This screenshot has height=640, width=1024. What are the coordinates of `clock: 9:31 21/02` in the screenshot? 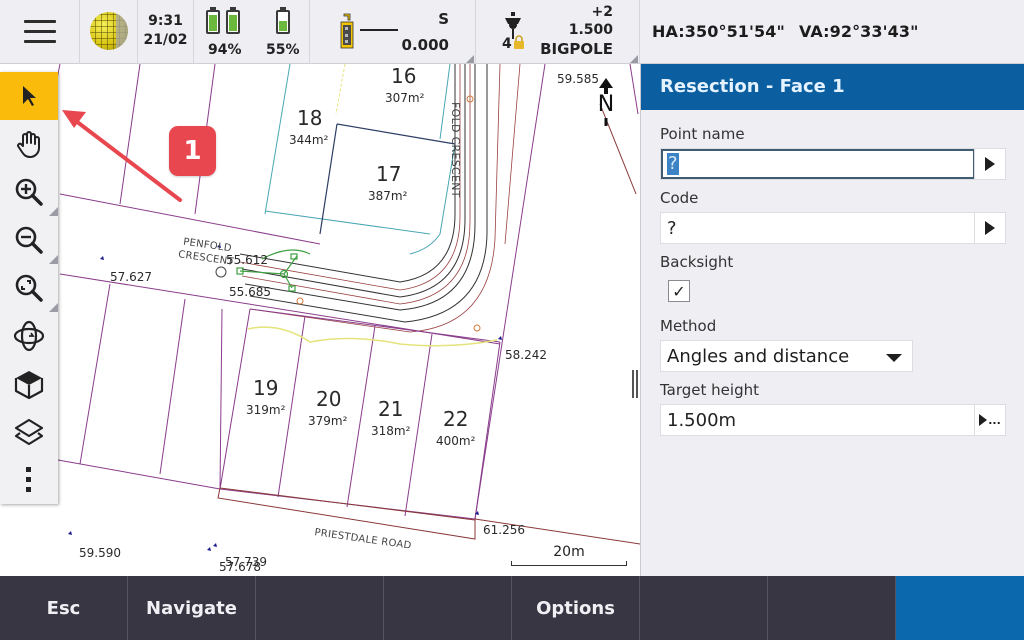 It's located at (166, 32).